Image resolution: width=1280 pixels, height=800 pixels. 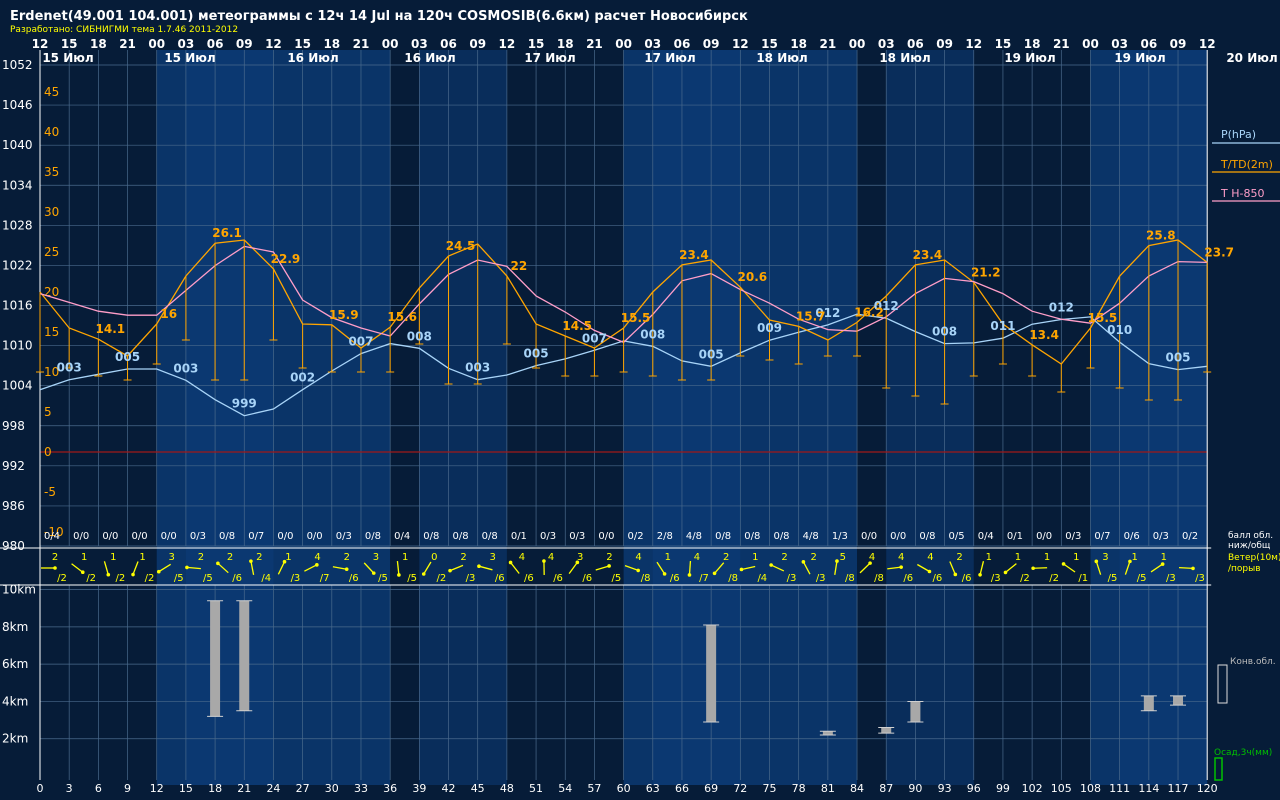 What do you see at coordinates (1015, 536) in the screenshot?
I see `cloud-cover-value: 0/1` at bounding box center [1015, 536].